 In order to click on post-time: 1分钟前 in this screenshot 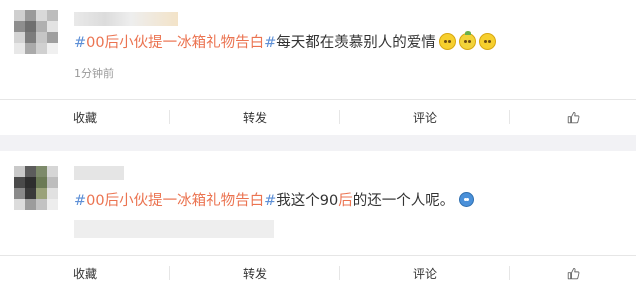, I will do `click(94, 73)`.